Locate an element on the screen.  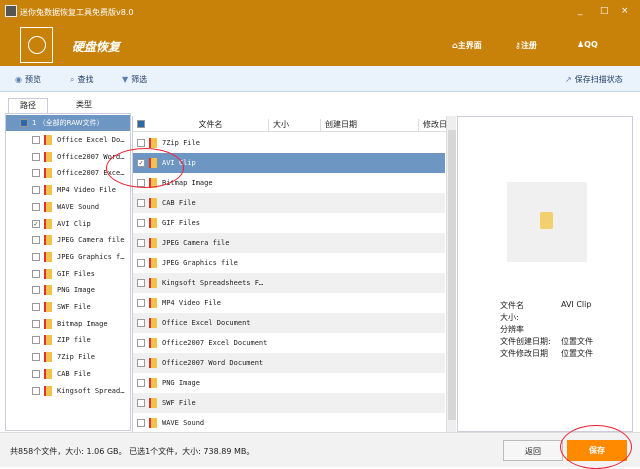
list-scrollbar is located at coordinates (451, 274).